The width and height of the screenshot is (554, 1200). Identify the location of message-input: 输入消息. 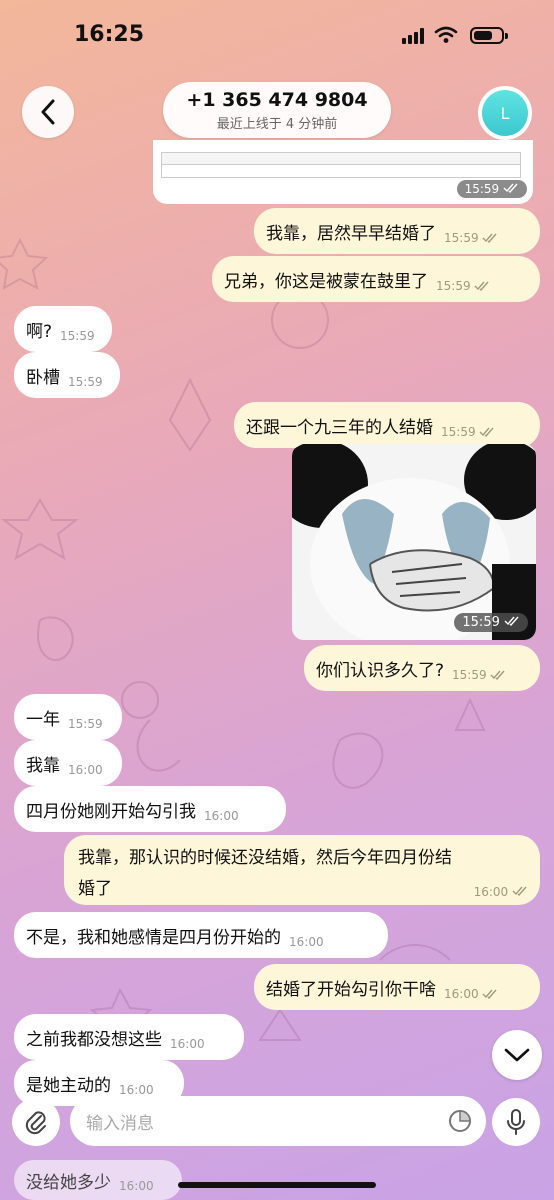
(278, 1121).